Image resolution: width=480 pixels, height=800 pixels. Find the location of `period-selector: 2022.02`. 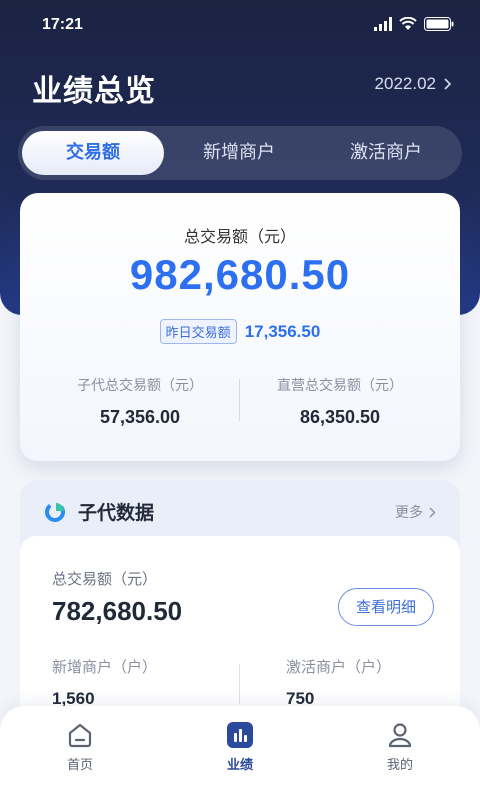

period-selector: 2022.02 is located at coordinates (413, 84).